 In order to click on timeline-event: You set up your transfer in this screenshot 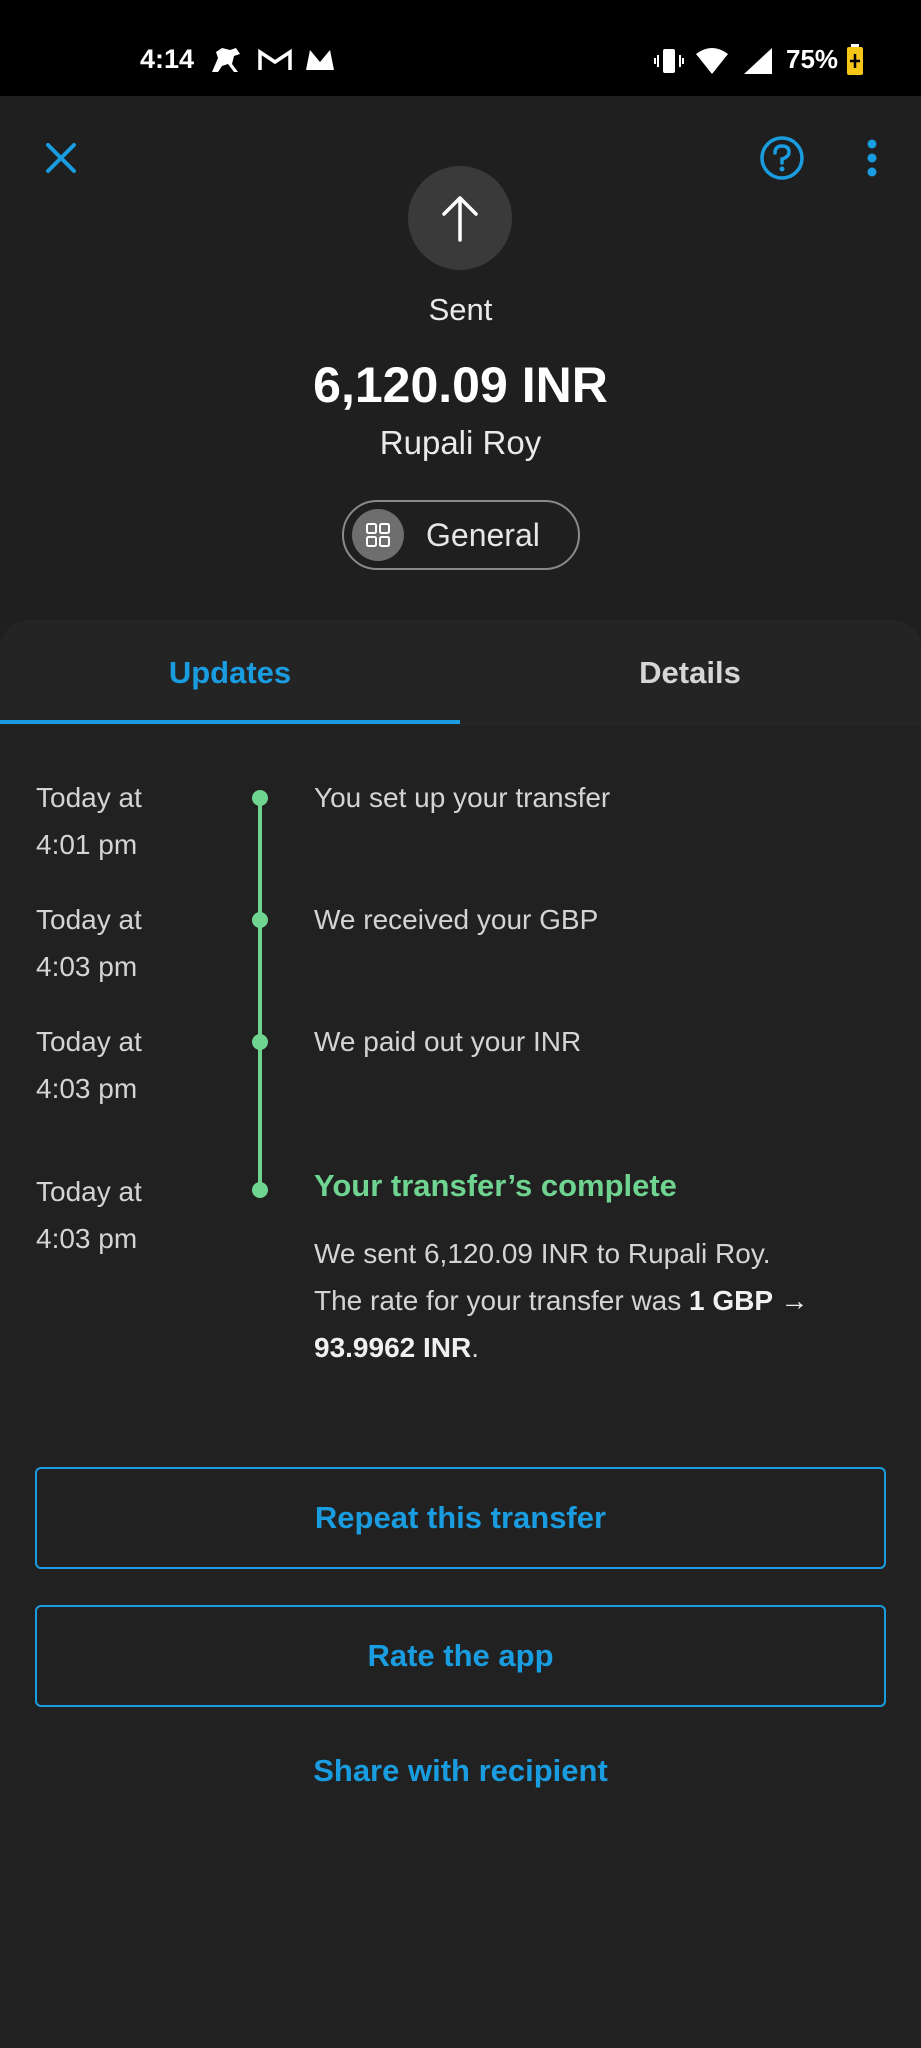, I will do `click(462, 797)`.